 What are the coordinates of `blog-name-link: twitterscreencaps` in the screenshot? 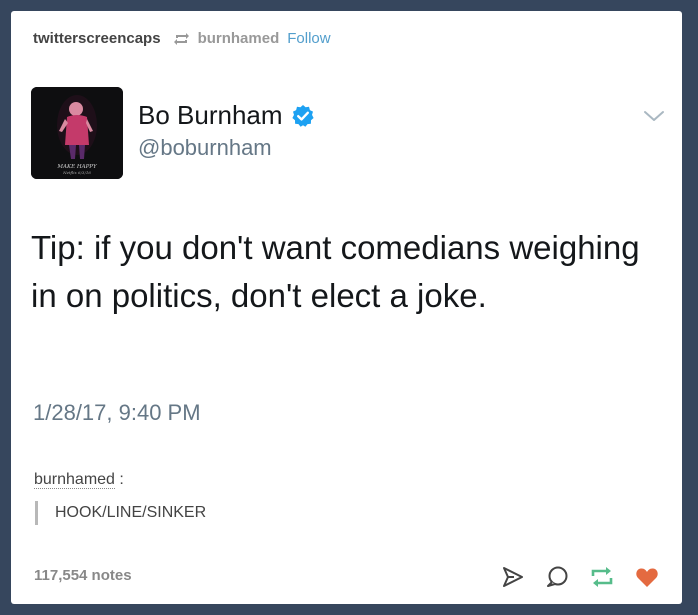 It's located at (97, 38).